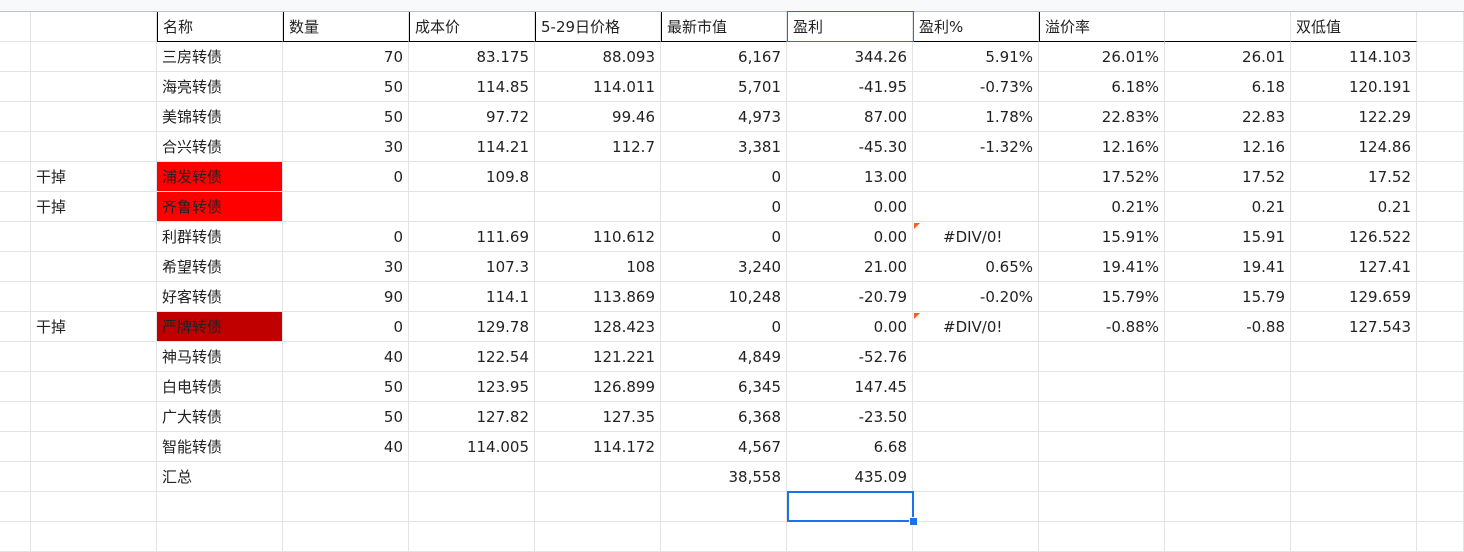 This screenshot has width=1464, height=552. What do you see at coordinates (472, 327) in the screenshot?
I see `cost-cell: 129.78` at bounding box center [472, 327].